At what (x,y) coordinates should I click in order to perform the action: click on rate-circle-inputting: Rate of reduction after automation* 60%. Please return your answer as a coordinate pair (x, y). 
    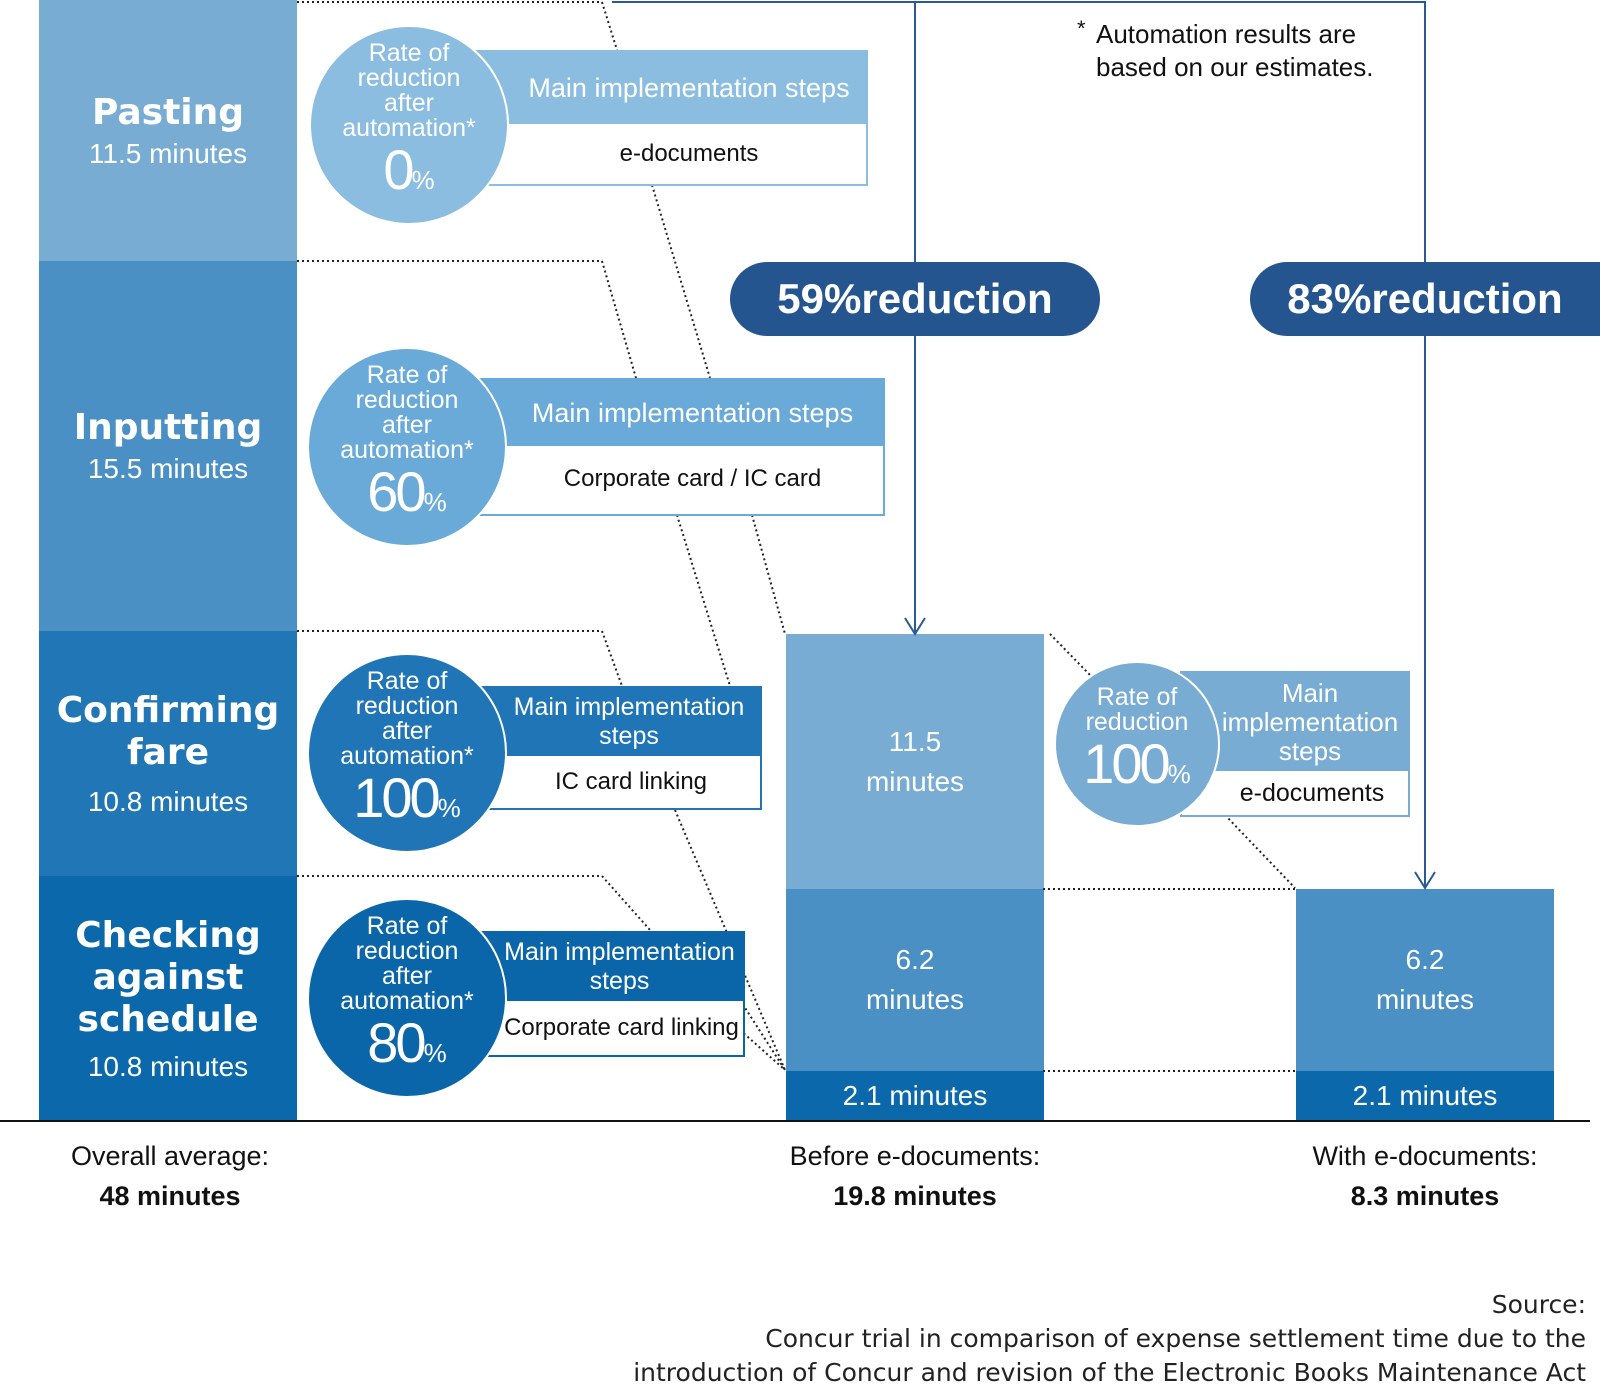
    Looking at the image, I should click on (407, 447).